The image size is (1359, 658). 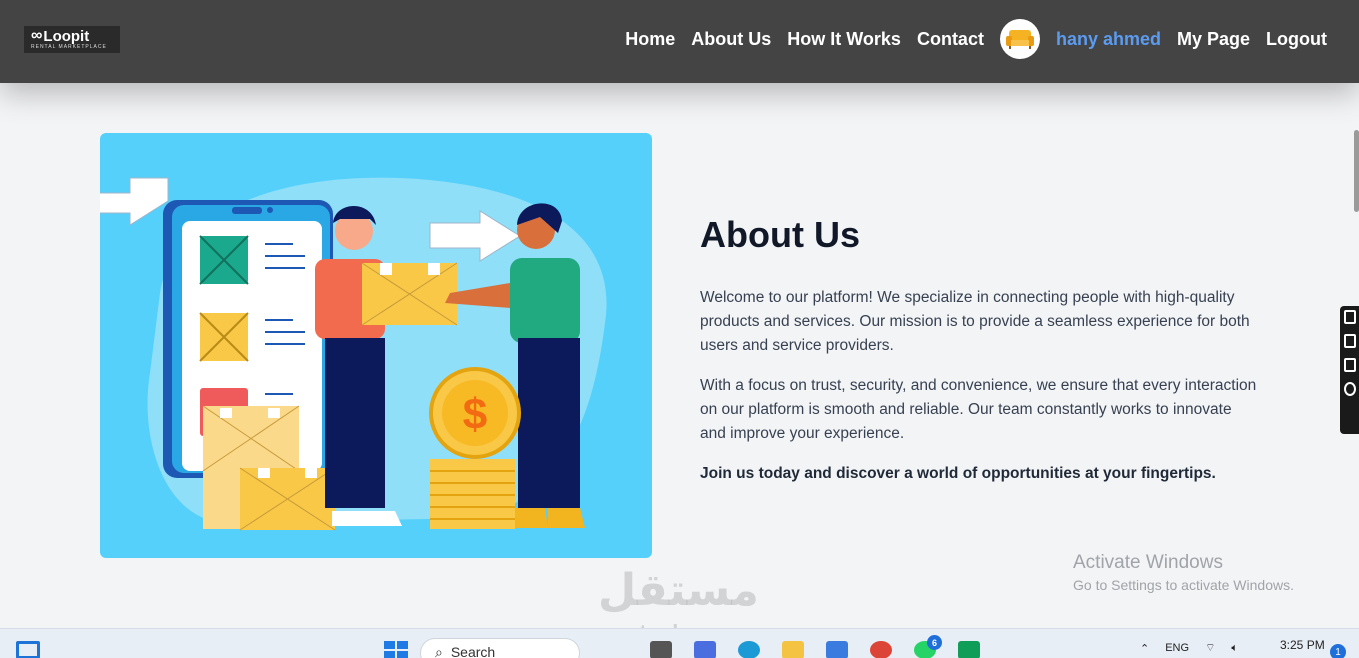 What do you see at coordinates (1349, 317) in the screenshot?
I see `camera-icon` at bounding box center [1349, 317].